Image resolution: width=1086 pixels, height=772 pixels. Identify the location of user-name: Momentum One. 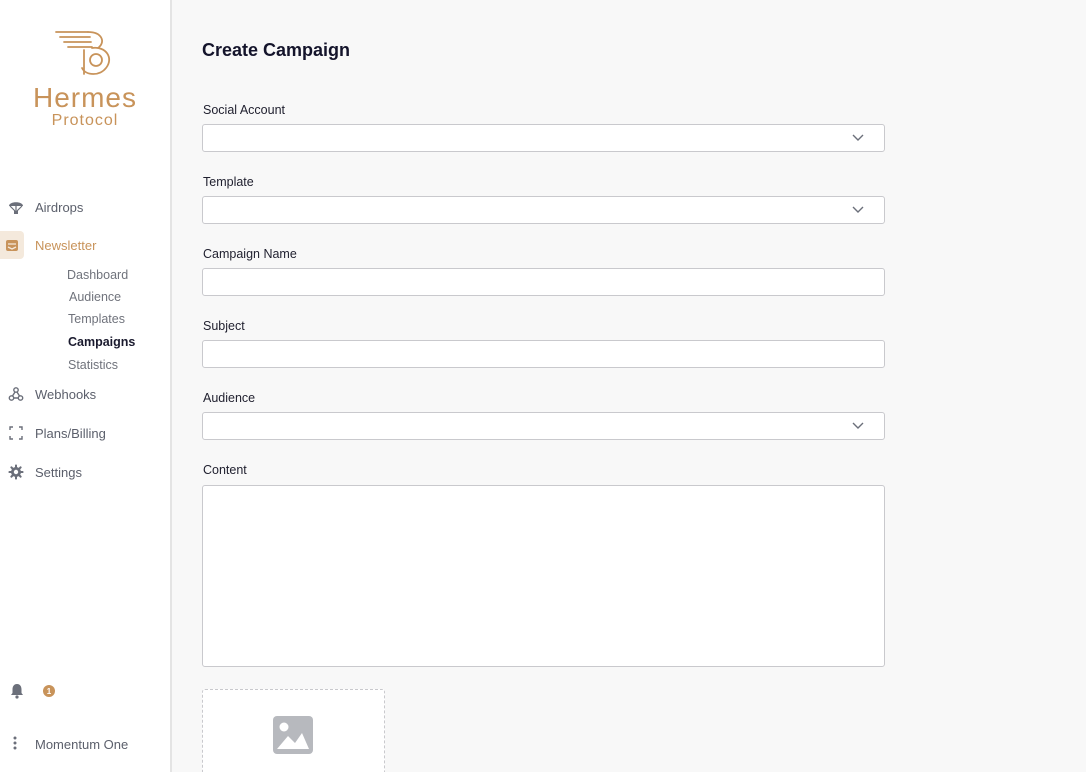
(81, 744).